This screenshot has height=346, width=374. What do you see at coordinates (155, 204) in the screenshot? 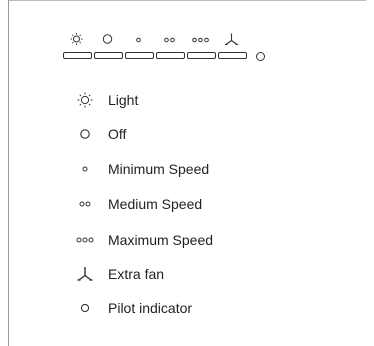
I see `legend-label: Medium Speed` at bounding box center [155, 204].